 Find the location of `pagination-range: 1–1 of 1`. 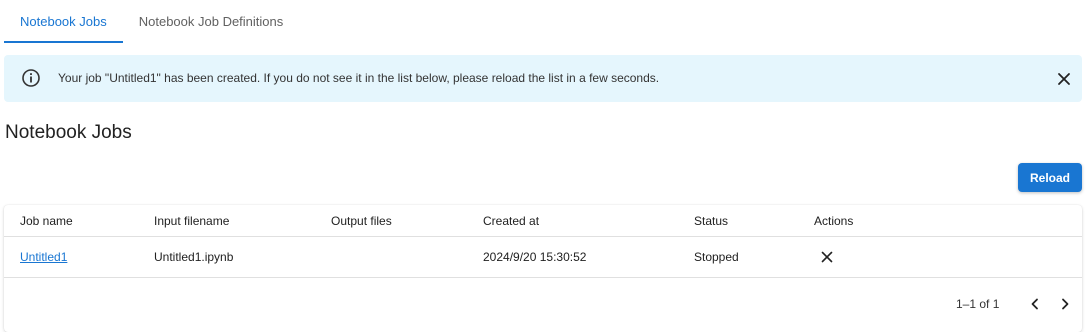

pagination-range: 1–1 of 1 is located at coordinates (978, 304).